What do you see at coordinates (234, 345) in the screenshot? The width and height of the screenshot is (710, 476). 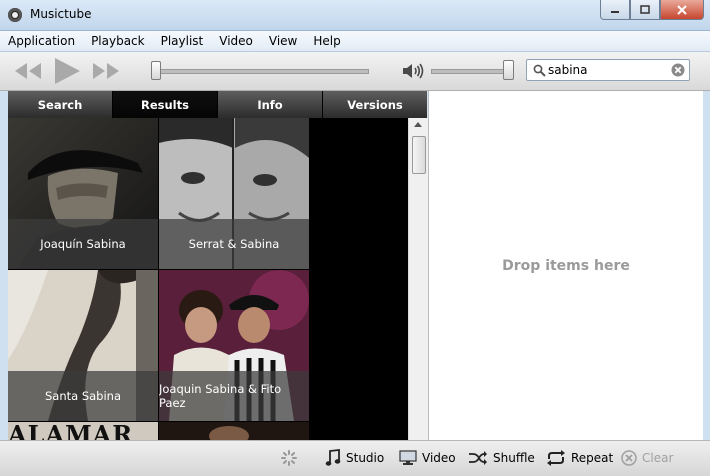 I see `result-tile-sabina-fito-paez: Joaquin Sabina & Fito Paez` at bounding box center [234, 345].